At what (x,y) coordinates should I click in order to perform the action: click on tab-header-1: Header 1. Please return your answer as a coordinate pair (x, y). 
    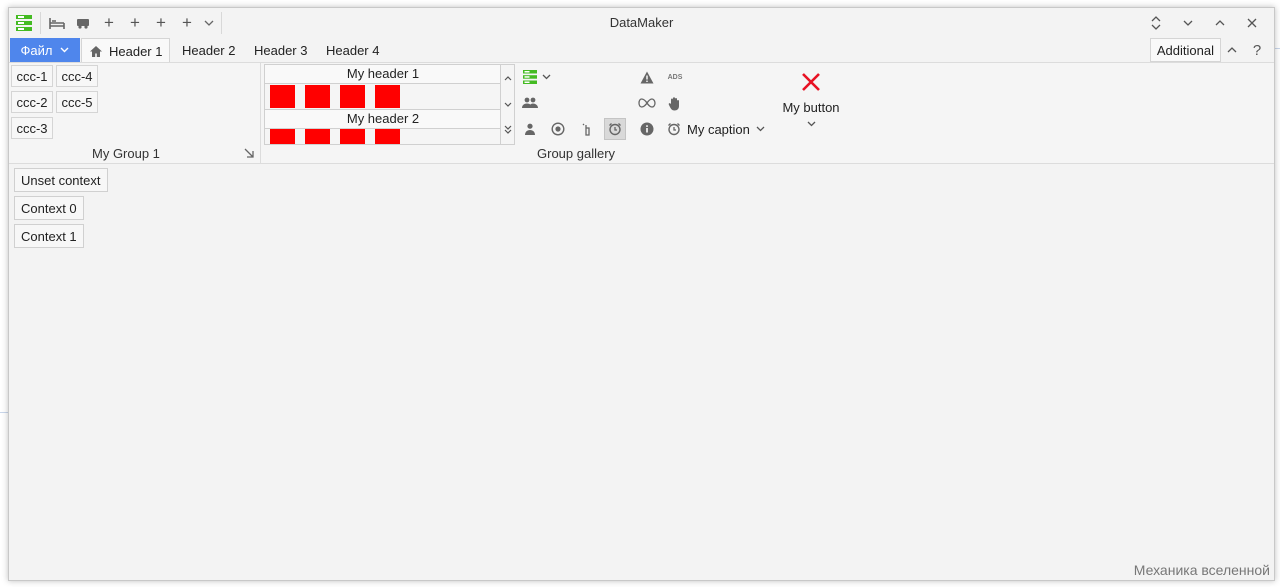
    Looking at the image, I should click on (126, 50).